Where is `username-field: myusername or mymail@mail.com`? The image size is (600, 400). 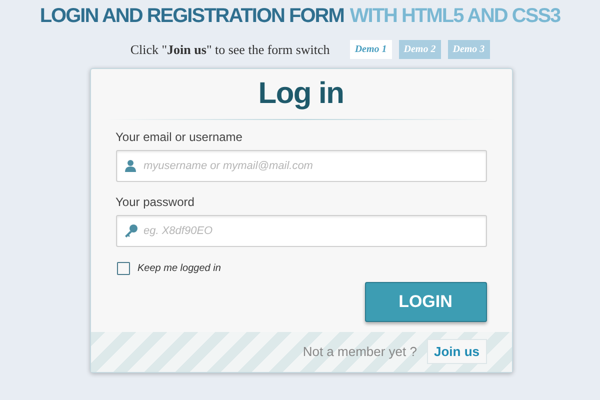 username-field: myusername or mymail@mail.com is located at coordinates (301, 166).